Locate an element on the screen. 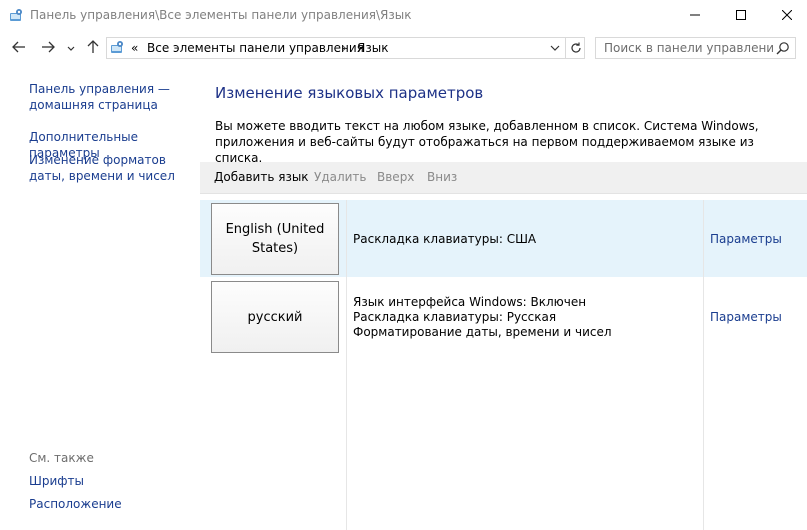 Image resolution: width=807 pixels, height=530 pixels. remove-language-button: Удалить is located at coordinates (340, 177).